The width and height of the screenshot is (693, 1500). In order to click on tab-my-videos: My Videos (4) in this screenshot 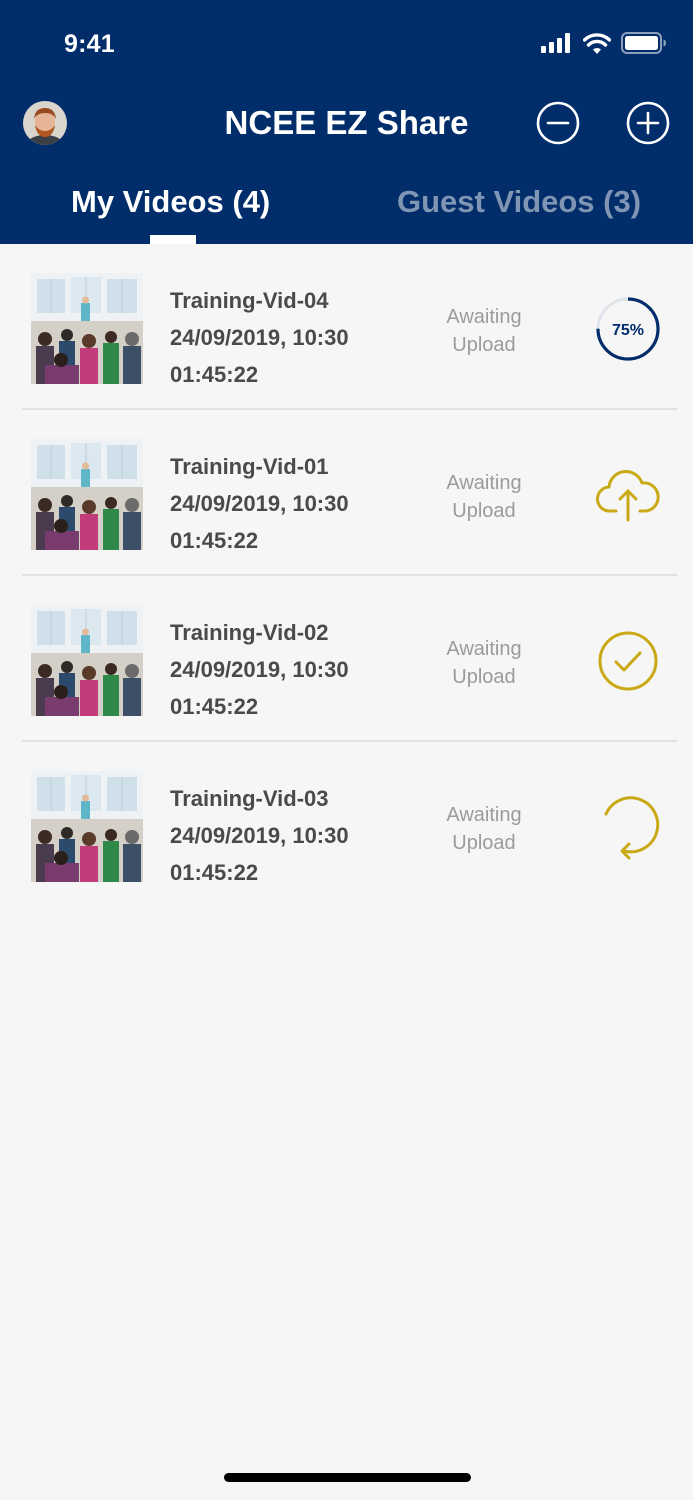, I will do `click(170, 202)`.